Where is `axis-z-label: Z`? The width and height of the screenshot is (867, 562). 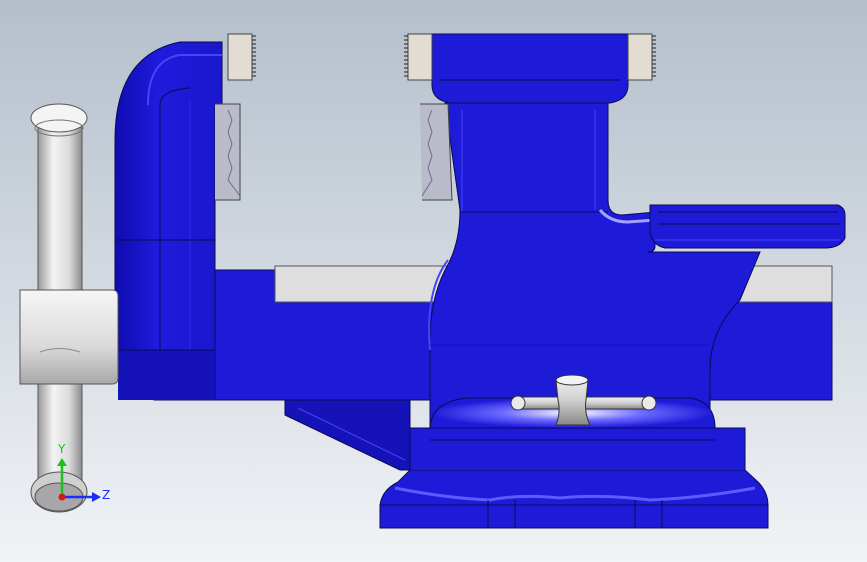
axis-z-label: Z is located at coordinates (106, 495).